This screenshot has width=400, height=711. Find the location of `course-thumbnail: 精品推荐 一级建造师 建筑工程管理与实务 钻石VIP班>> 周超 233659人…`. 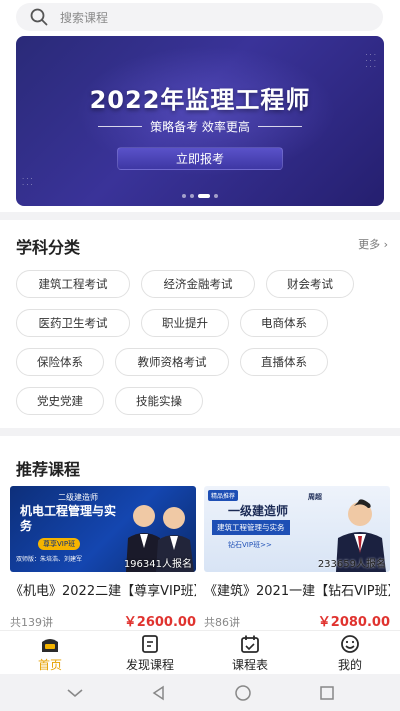

course-thumbnail: 精品推荐 一级建造师 建筑工程管理与实务 钻石VIP班>> 周超 233659人… is located at coordinates (297, 529).